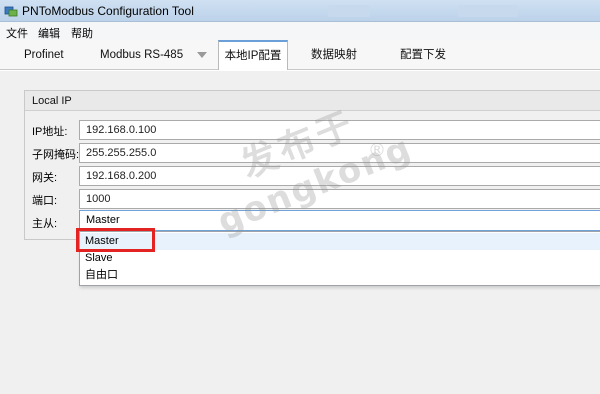 This screenshot has height=394, width=600. What do you see at coordinates (334, 55) in the screenshot?
I see `tab-data-mapping: 数据映射` at bounding box center [334, 55].